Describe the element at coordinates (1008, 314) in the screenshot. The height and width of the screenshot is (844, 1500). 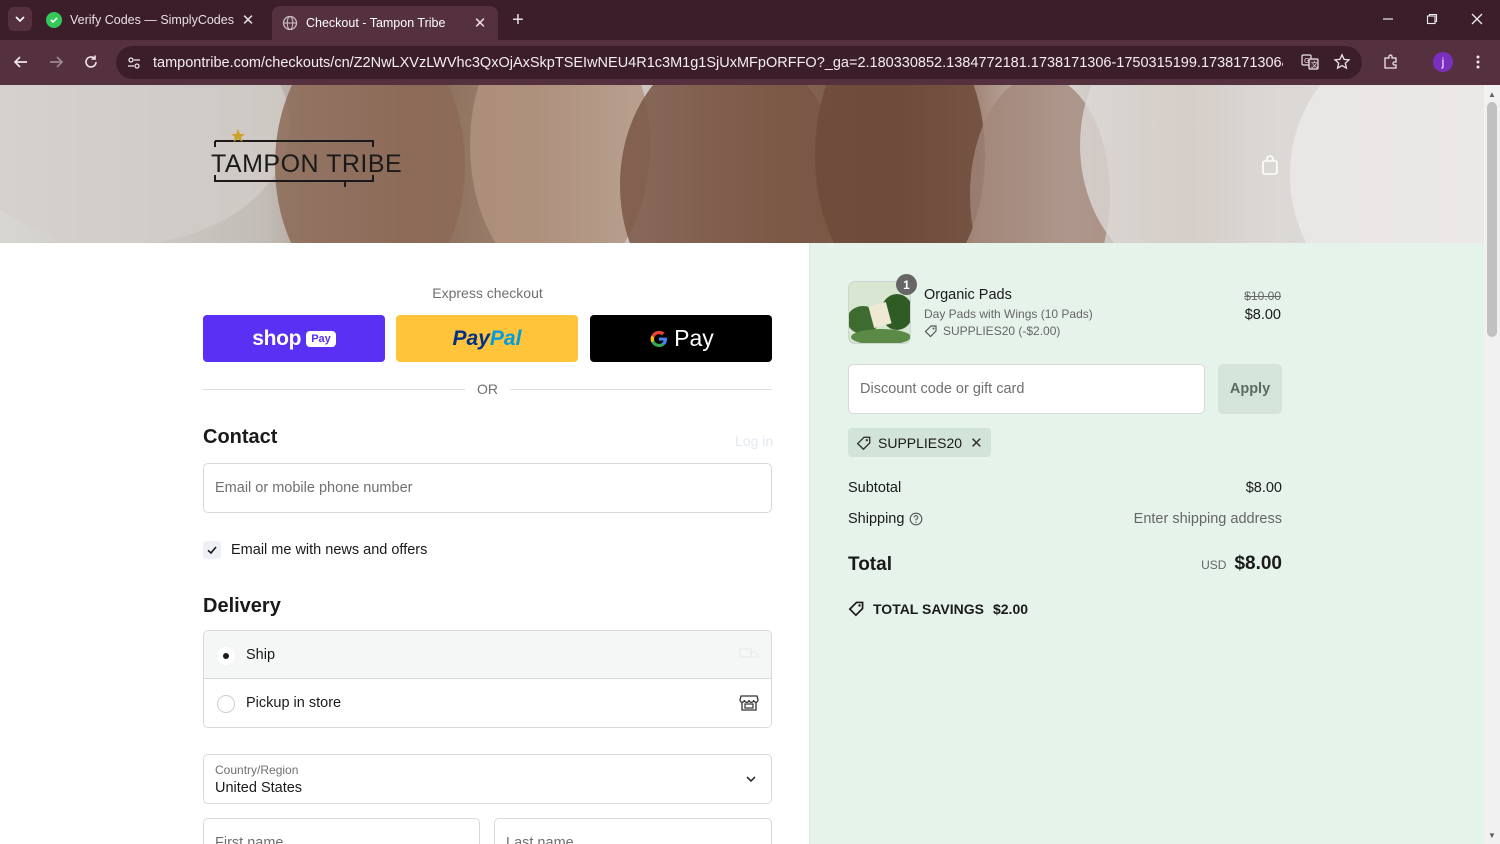
I see `product-variant: Day Pads with Wings (10 Pads)` at that location.